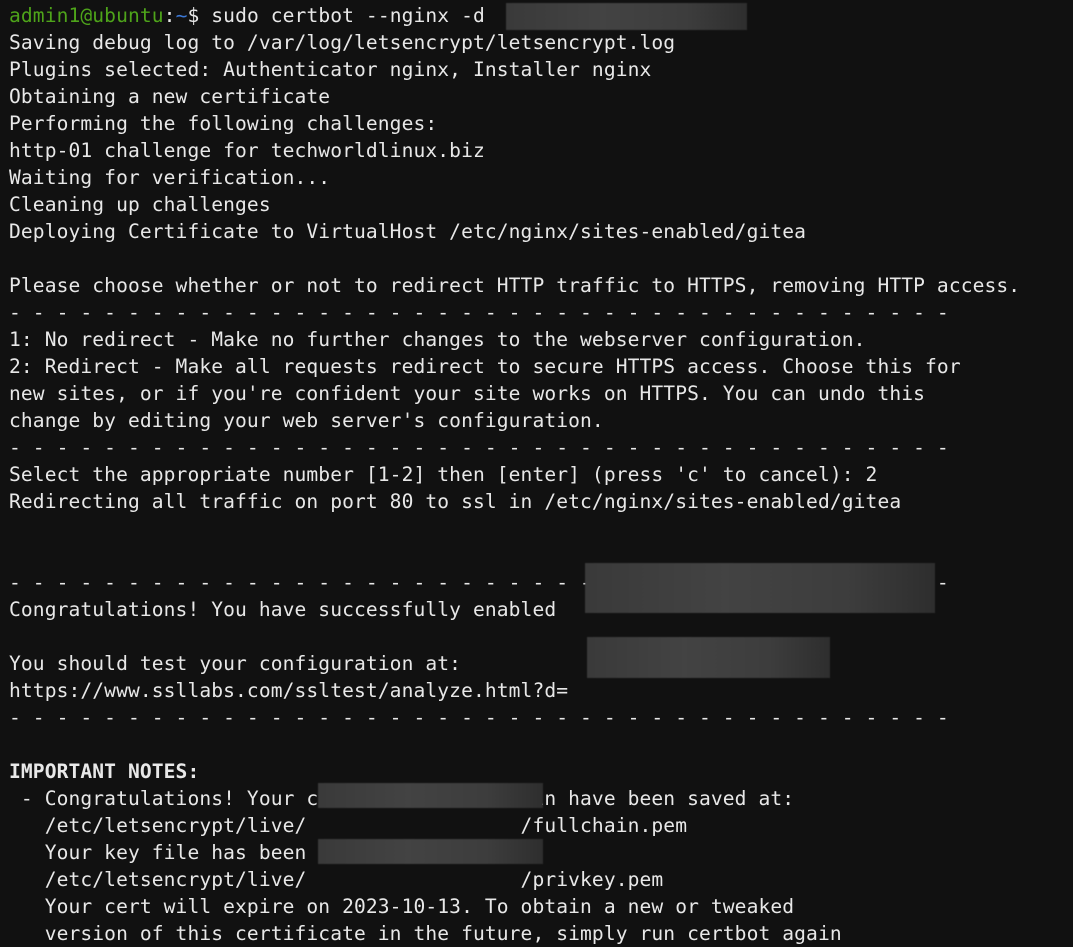  What do you see at coordinates (223, 123) in the screenshot?
I see `output-line: Performing the following challenges:` at bounding box center [223, 123].